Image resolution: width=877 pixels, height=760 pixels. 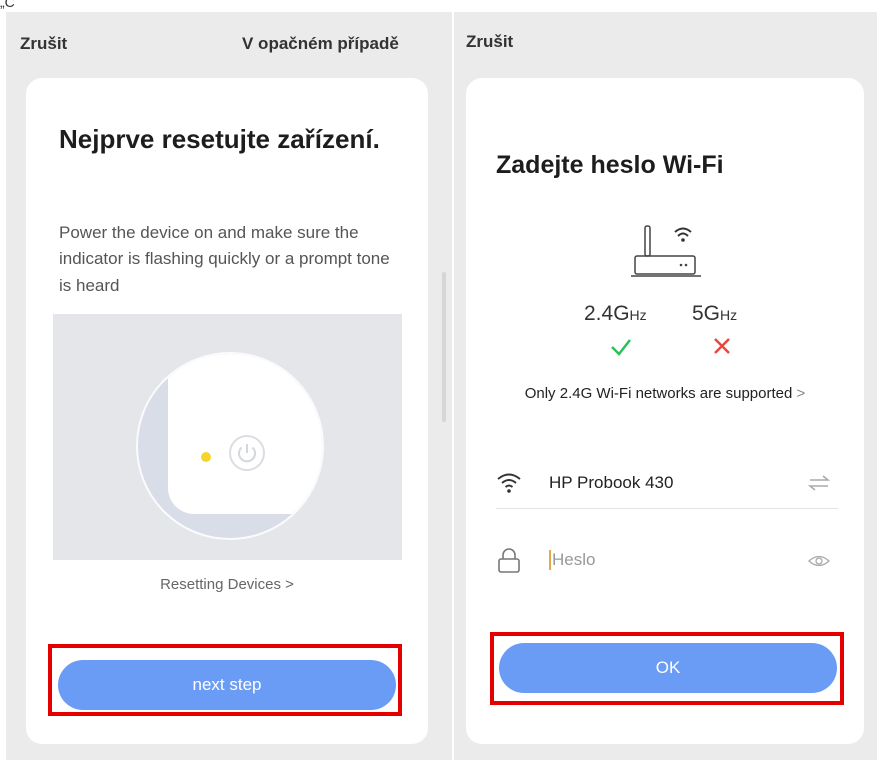 I want to click on indicator-light, so click(x=206, y=457).